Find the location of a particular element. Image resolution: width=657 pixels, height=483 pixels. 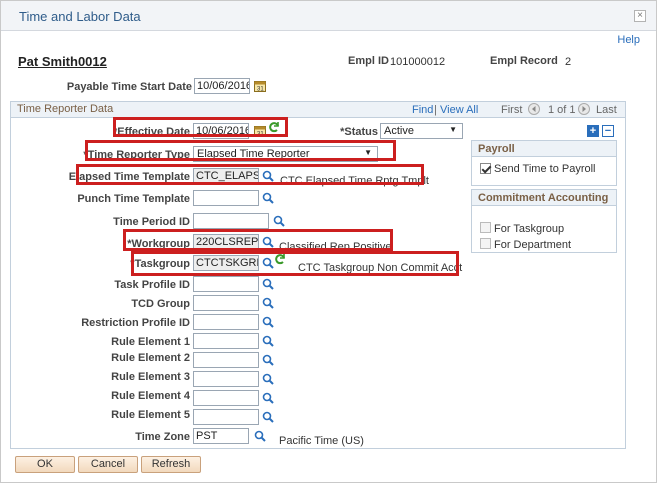

rule-element-1-field is located at coordinates (226, 341).